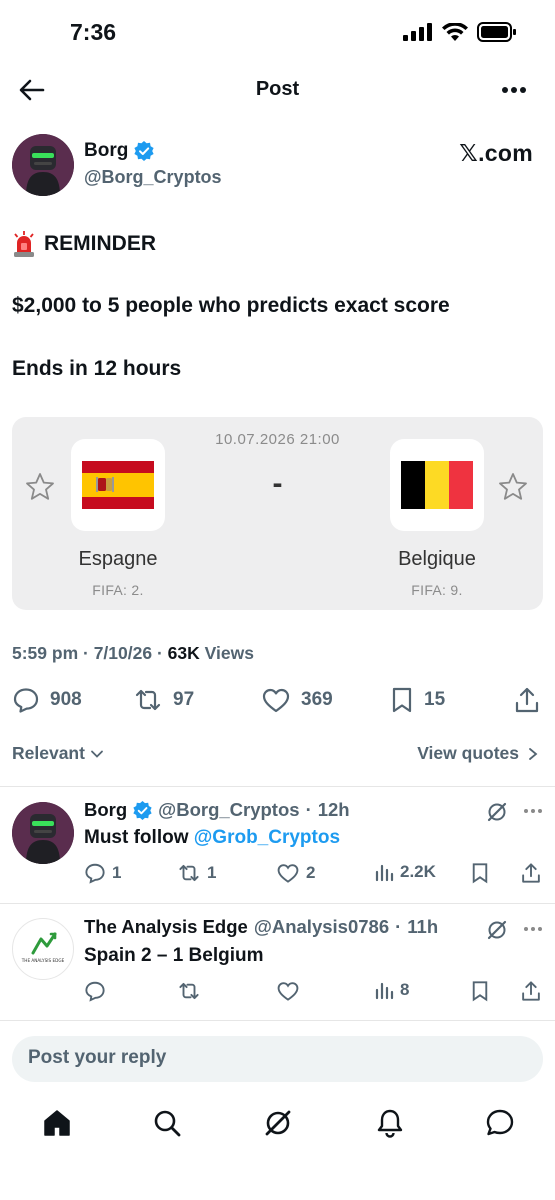 This screenshot has width=555, height=1200. I want to click on source-label: 𝕏.com, so click(496, 153).